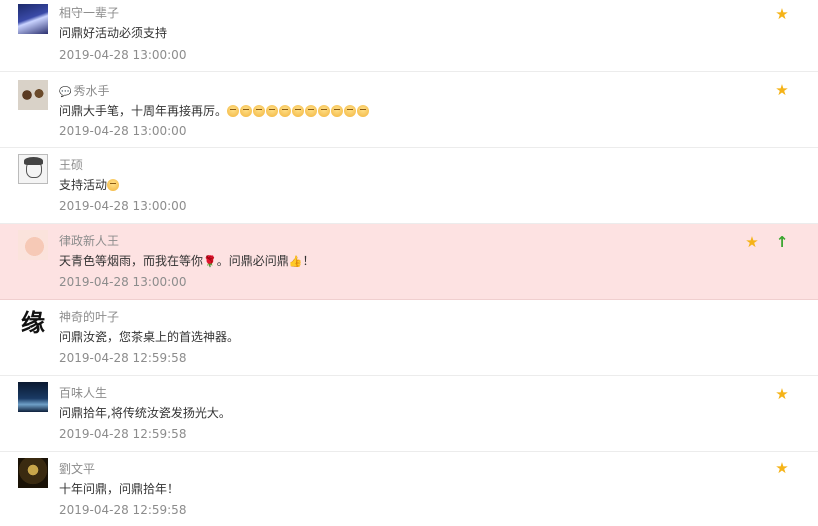  Describe the element at coordinates (210, 261) in the screenshot. I see `rose-icon: 🌹` at that location.